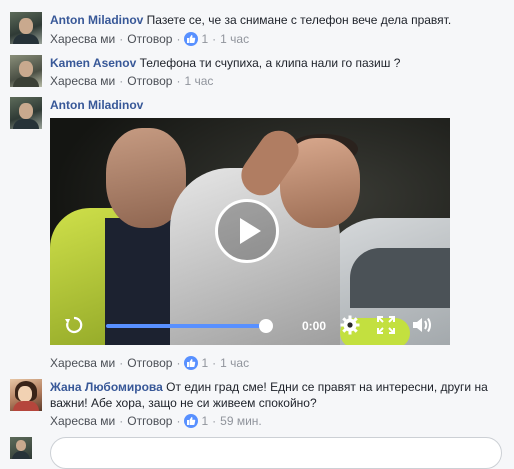 The image size is (514, 469). What do you see at coordinates (423, 326) in the screenshot?
I see `volume-icon` at bounding box center [423, 326].